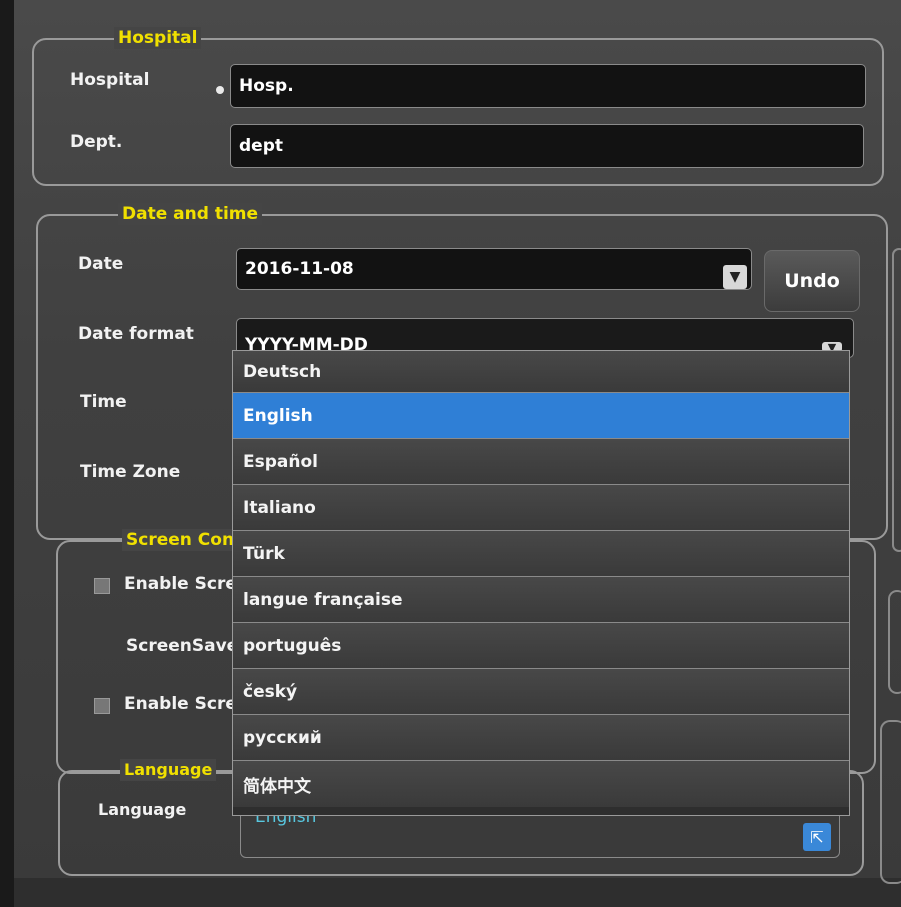  Describe the element at coordinates (101, 264) in the screenshot. I see `date-label: Date` at that location.